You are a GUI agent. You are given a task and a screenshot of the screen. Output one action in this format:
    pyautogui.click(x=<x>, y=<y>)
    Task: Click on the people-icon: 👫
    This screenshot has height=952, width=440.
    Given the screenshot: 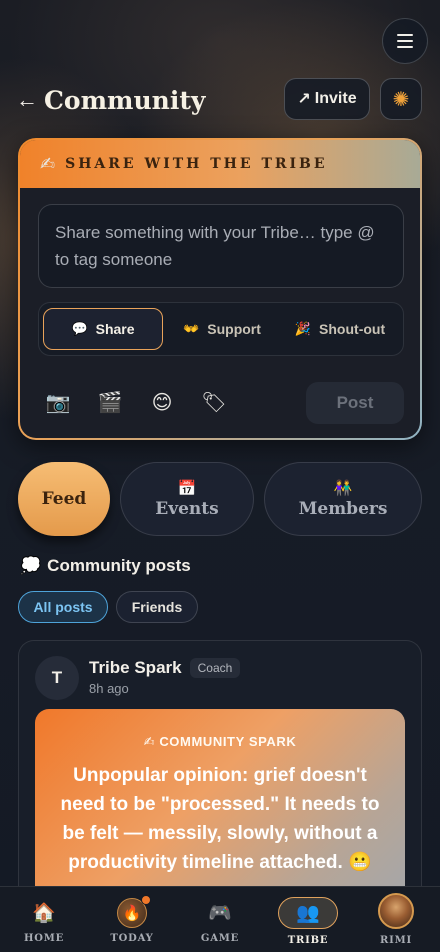 What is the action you would take?
    pyautogui.click(x=343, y=488)
    